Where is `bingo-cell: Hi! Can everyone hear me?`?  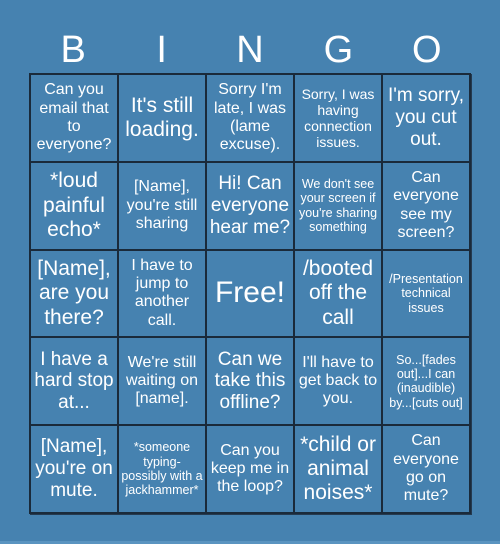
bingo-cell: Hi! Can everyone hear me? is located at coordinates (250, 205).